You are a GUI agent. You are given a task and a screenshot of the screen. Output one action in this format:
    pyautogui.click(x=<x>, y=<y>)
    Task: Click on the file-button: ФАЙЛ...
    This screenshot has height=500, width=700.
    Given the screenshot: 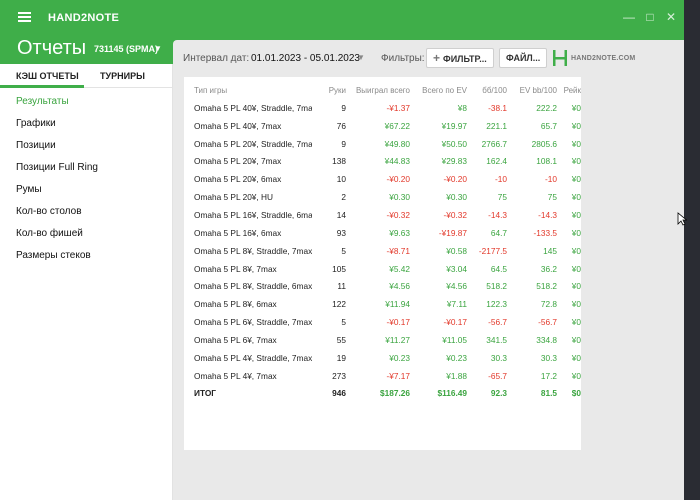 What is the action you would take?
    pyautogui.click(x=523, y=58)
    